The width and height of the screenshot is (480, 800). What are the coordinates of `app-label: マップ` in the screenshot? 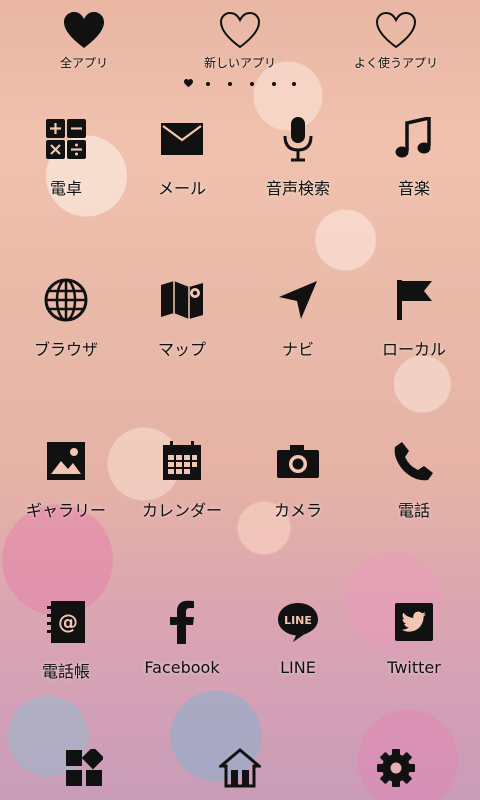 It's located at (181, 349).